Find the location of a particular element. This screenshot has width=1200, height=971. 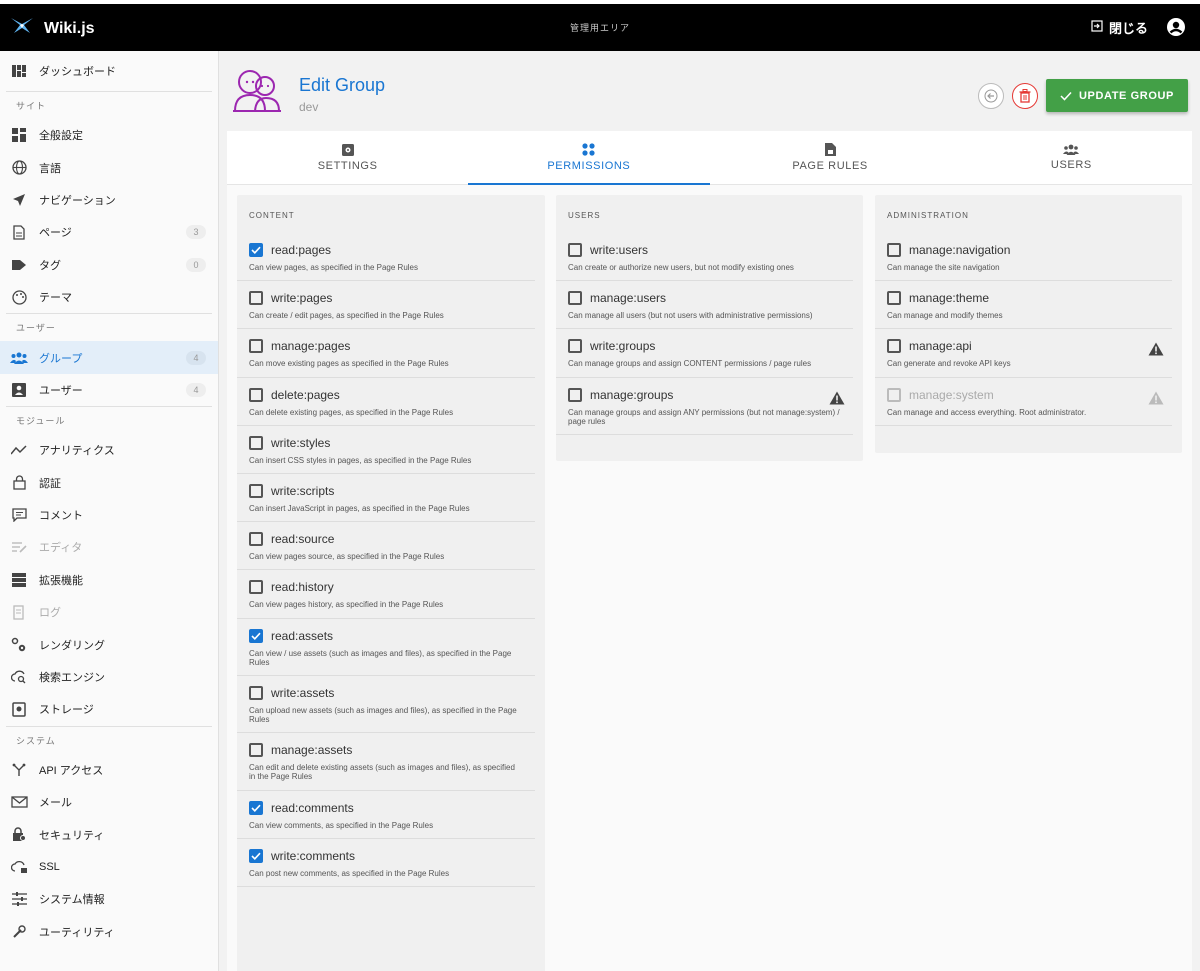

sidebar-item-comments: コメント is located at coordinates (109, 515).